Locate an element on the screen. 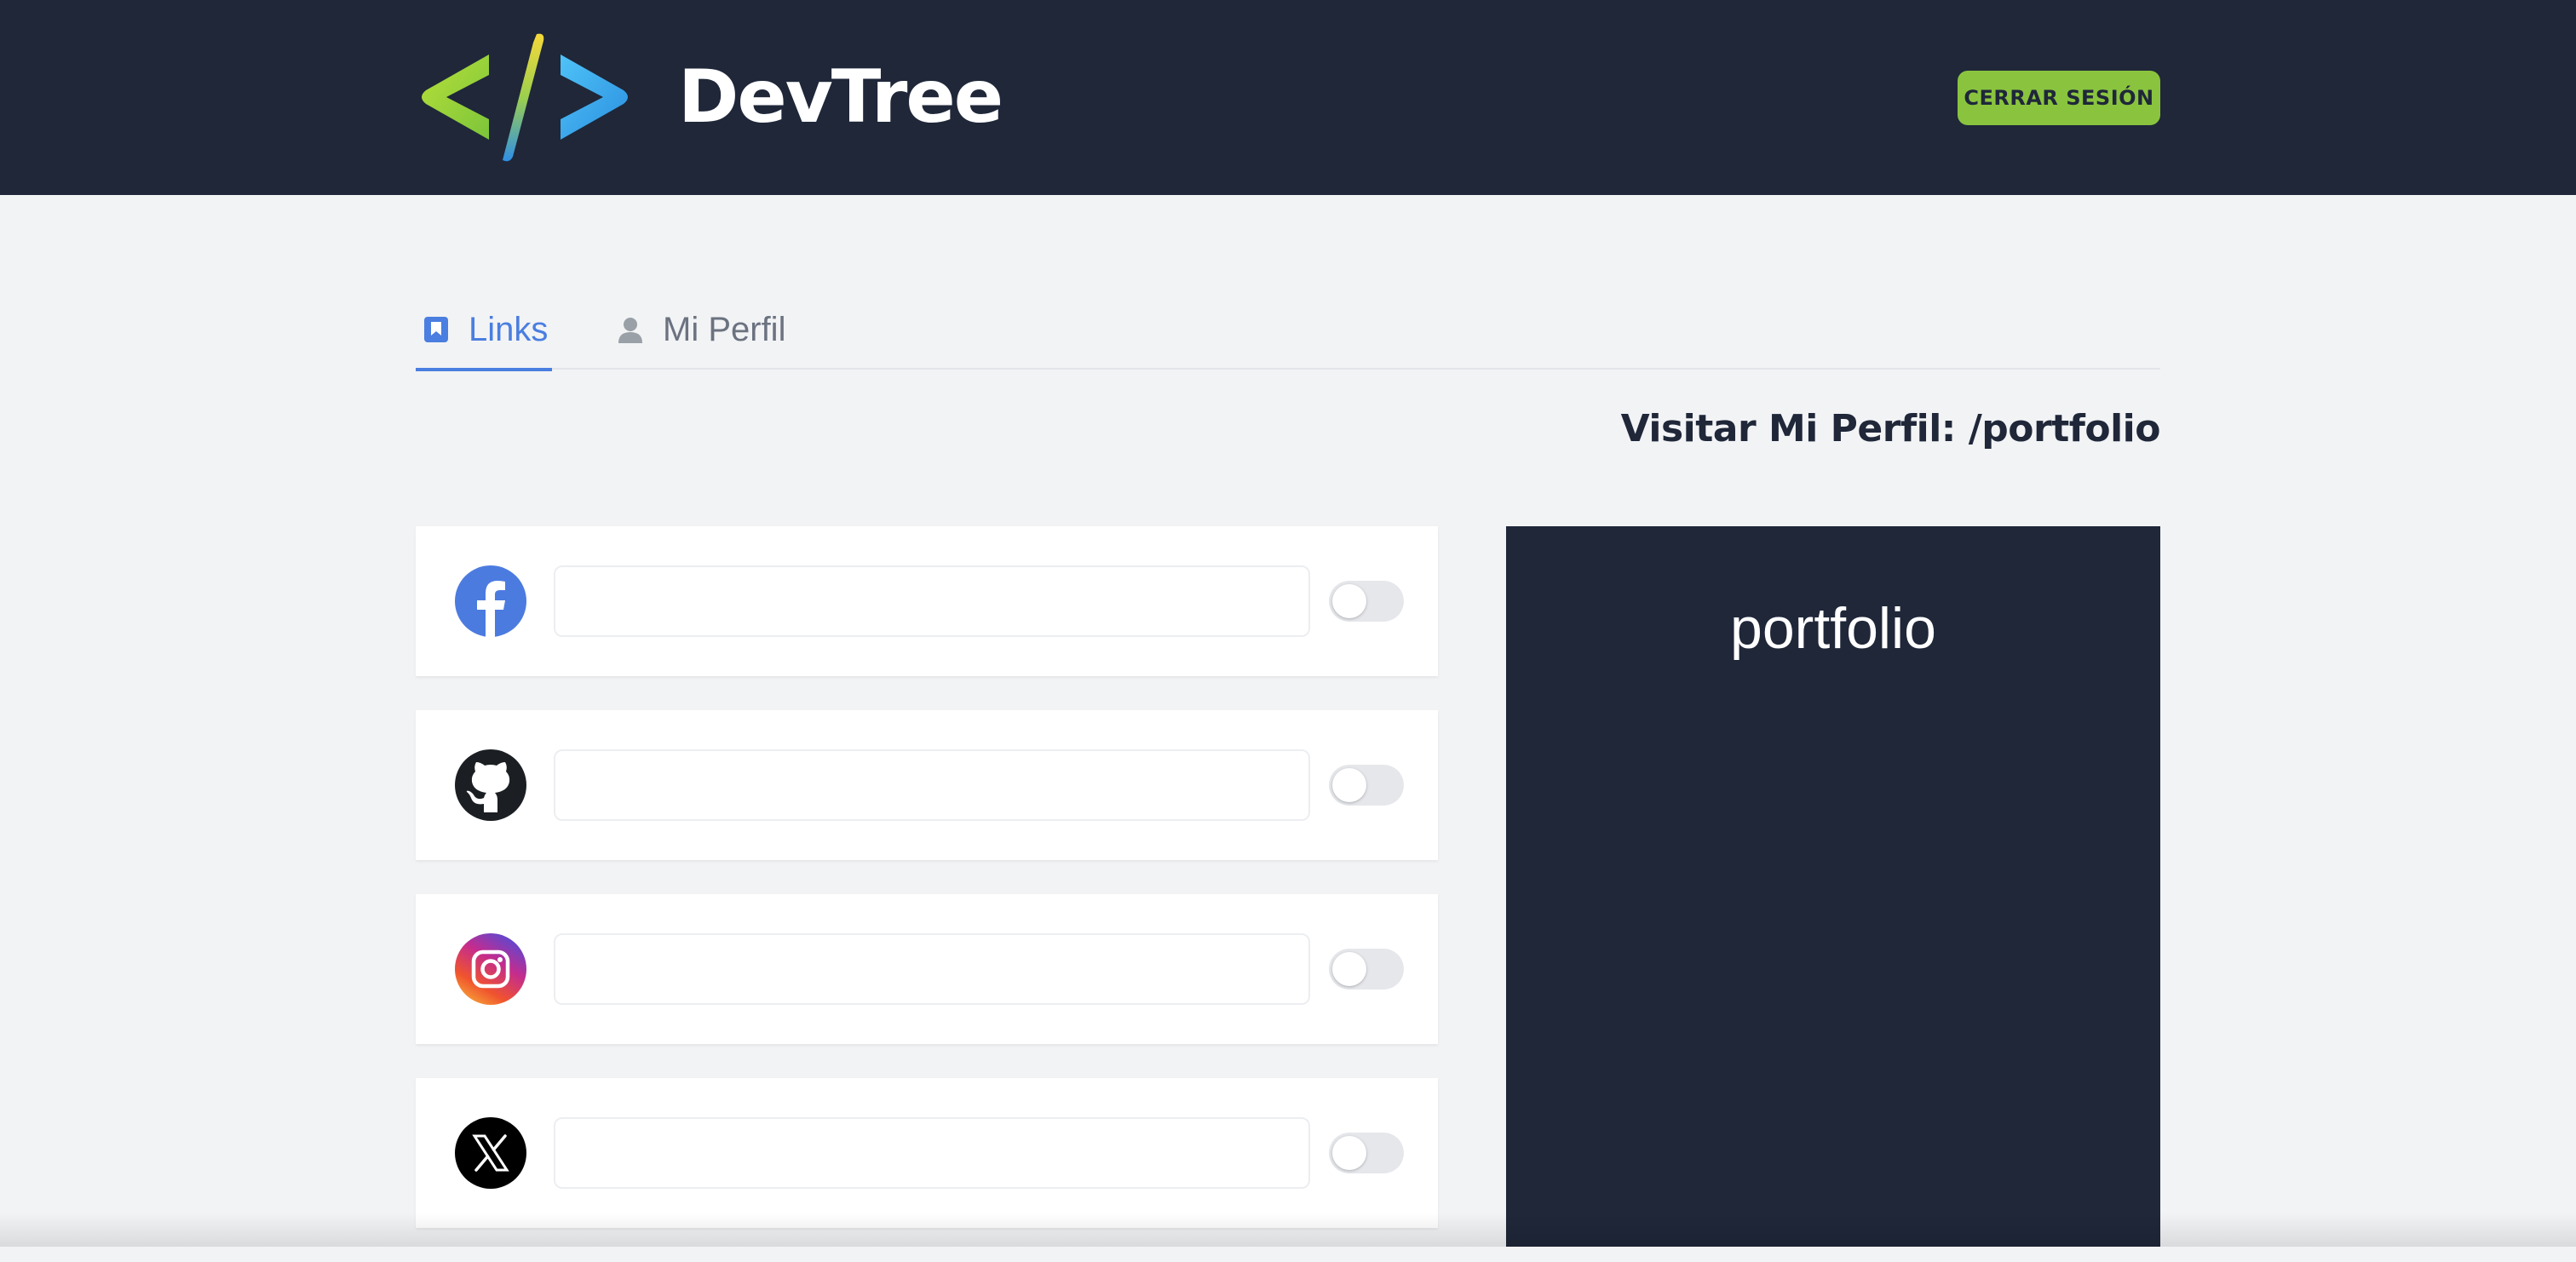 This screenshot has height=1262, width=2576. link-card-github is located at coordinates (927, 785).